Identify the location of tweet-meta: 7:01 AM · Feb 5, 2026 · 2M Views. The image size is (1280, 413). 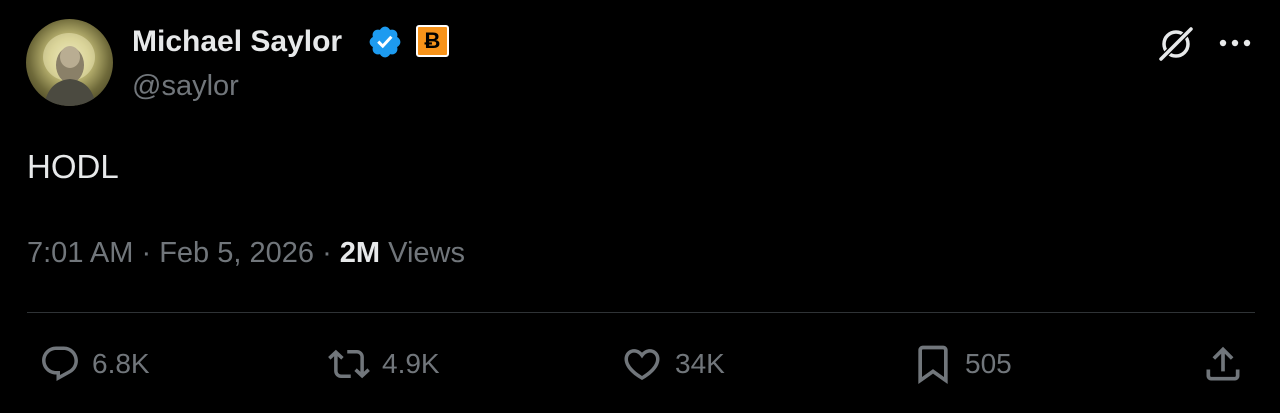
(246, 253).